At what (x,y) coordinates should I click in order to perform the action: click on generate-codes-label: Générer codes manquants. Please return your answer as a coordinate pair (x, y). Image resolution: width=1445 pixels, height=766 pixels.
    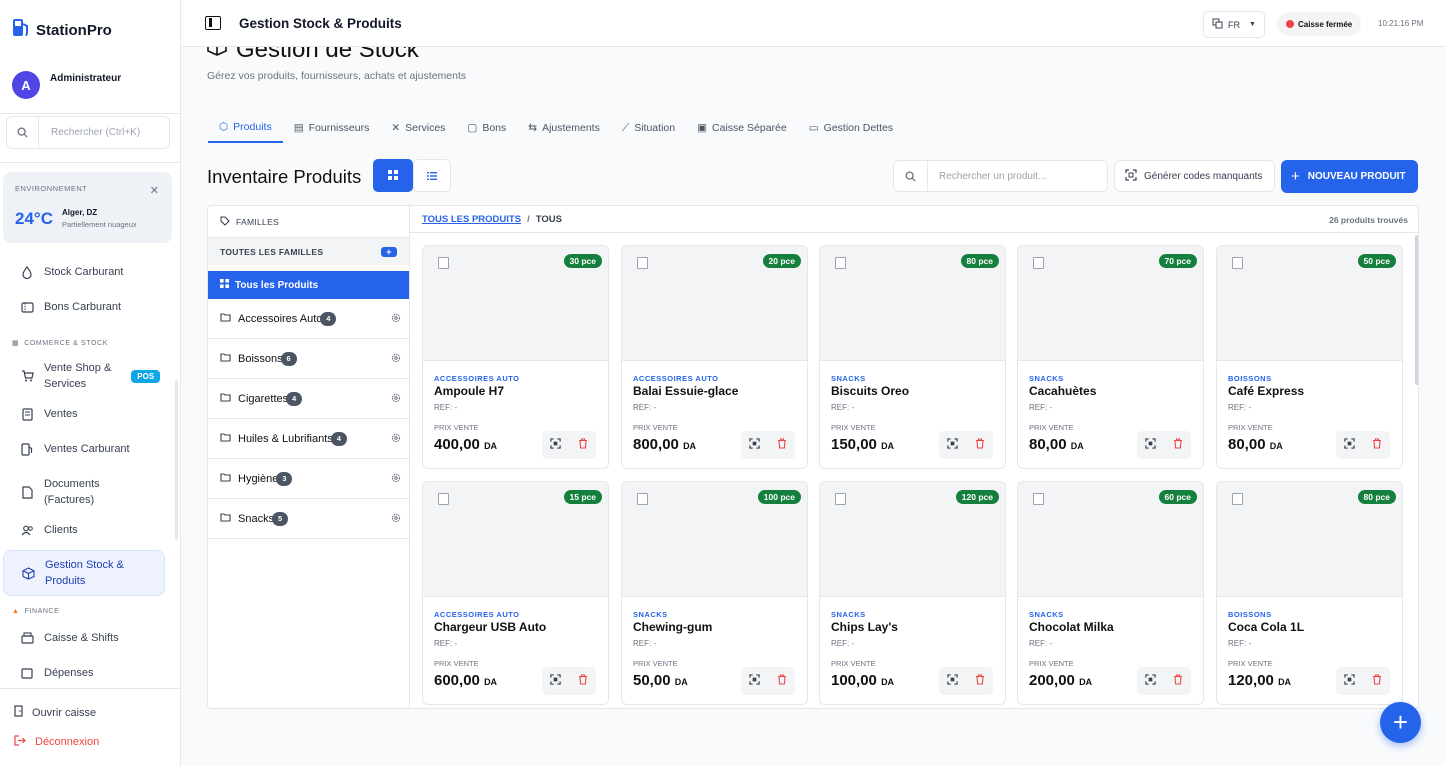
    Looking at the image, I should click on (1203, 176).